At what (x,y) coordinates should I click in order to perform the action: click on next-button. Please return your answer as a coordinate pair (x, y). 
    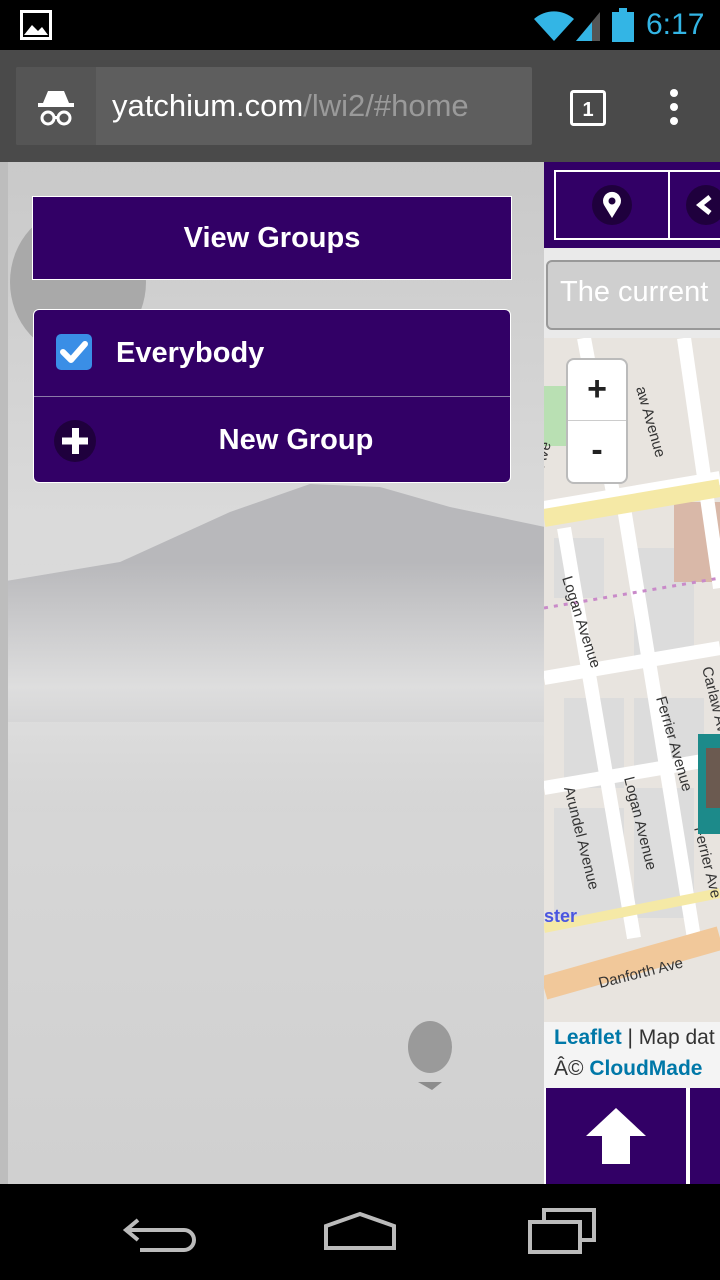
    Looking at the image, I should click on (705, 1136).